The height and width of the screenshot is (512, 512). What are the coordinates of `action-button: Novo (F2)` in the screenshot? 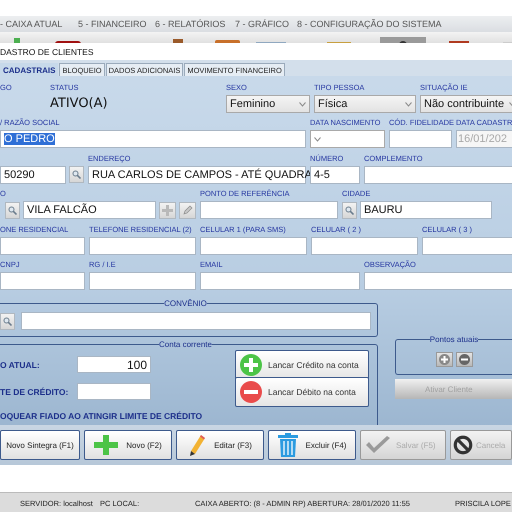 It's located at (128, 445).